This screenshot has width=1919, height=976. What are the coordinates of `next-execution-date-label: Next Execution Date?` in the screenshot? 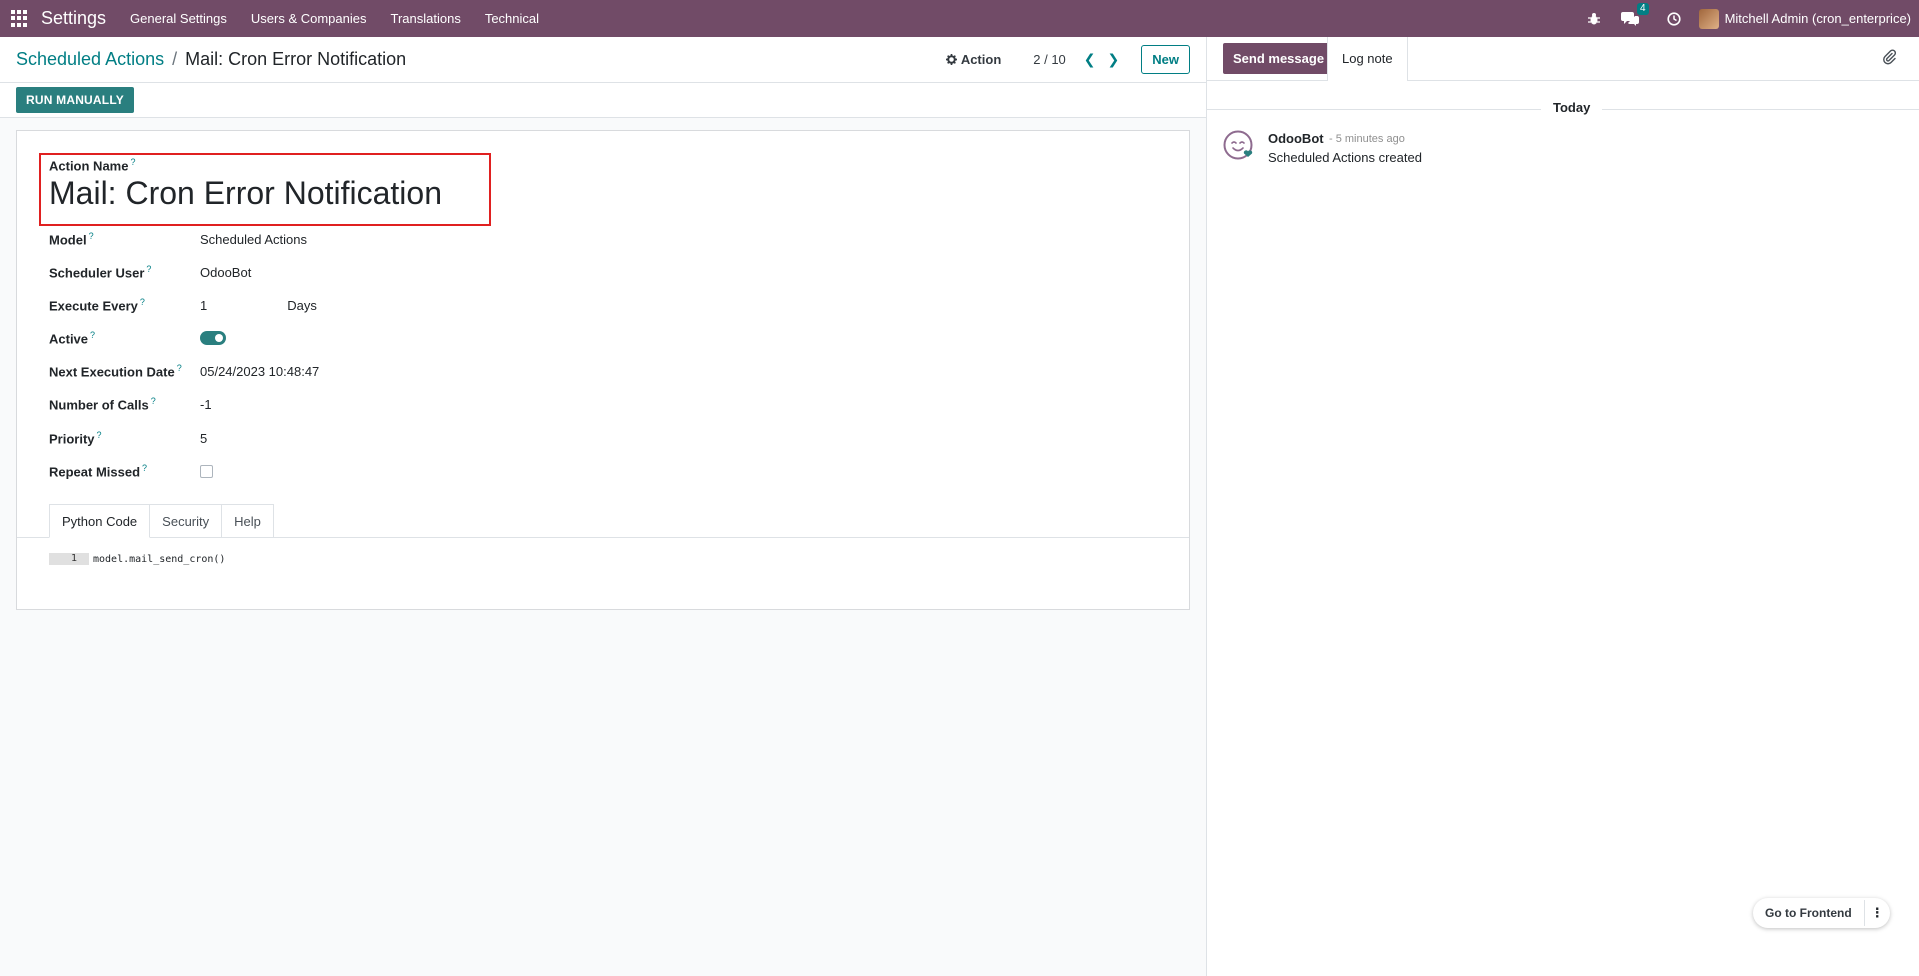 It's located at (115, 371).